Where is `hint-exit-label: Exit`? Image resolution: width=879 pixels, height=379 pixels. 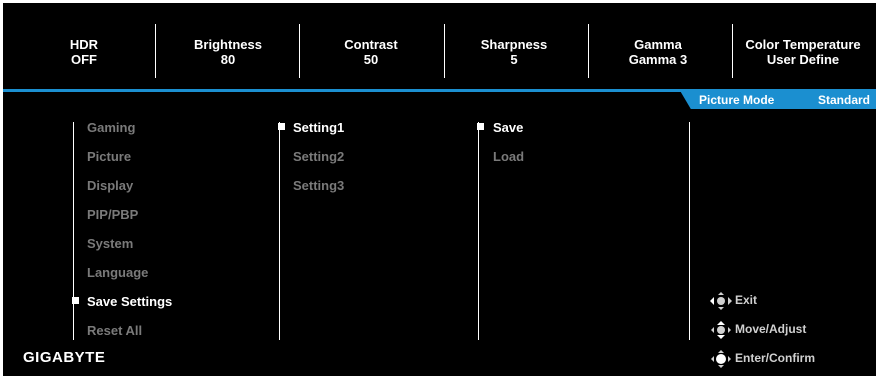
hint-exit-label: Exit is located at coordinates (746, 300).